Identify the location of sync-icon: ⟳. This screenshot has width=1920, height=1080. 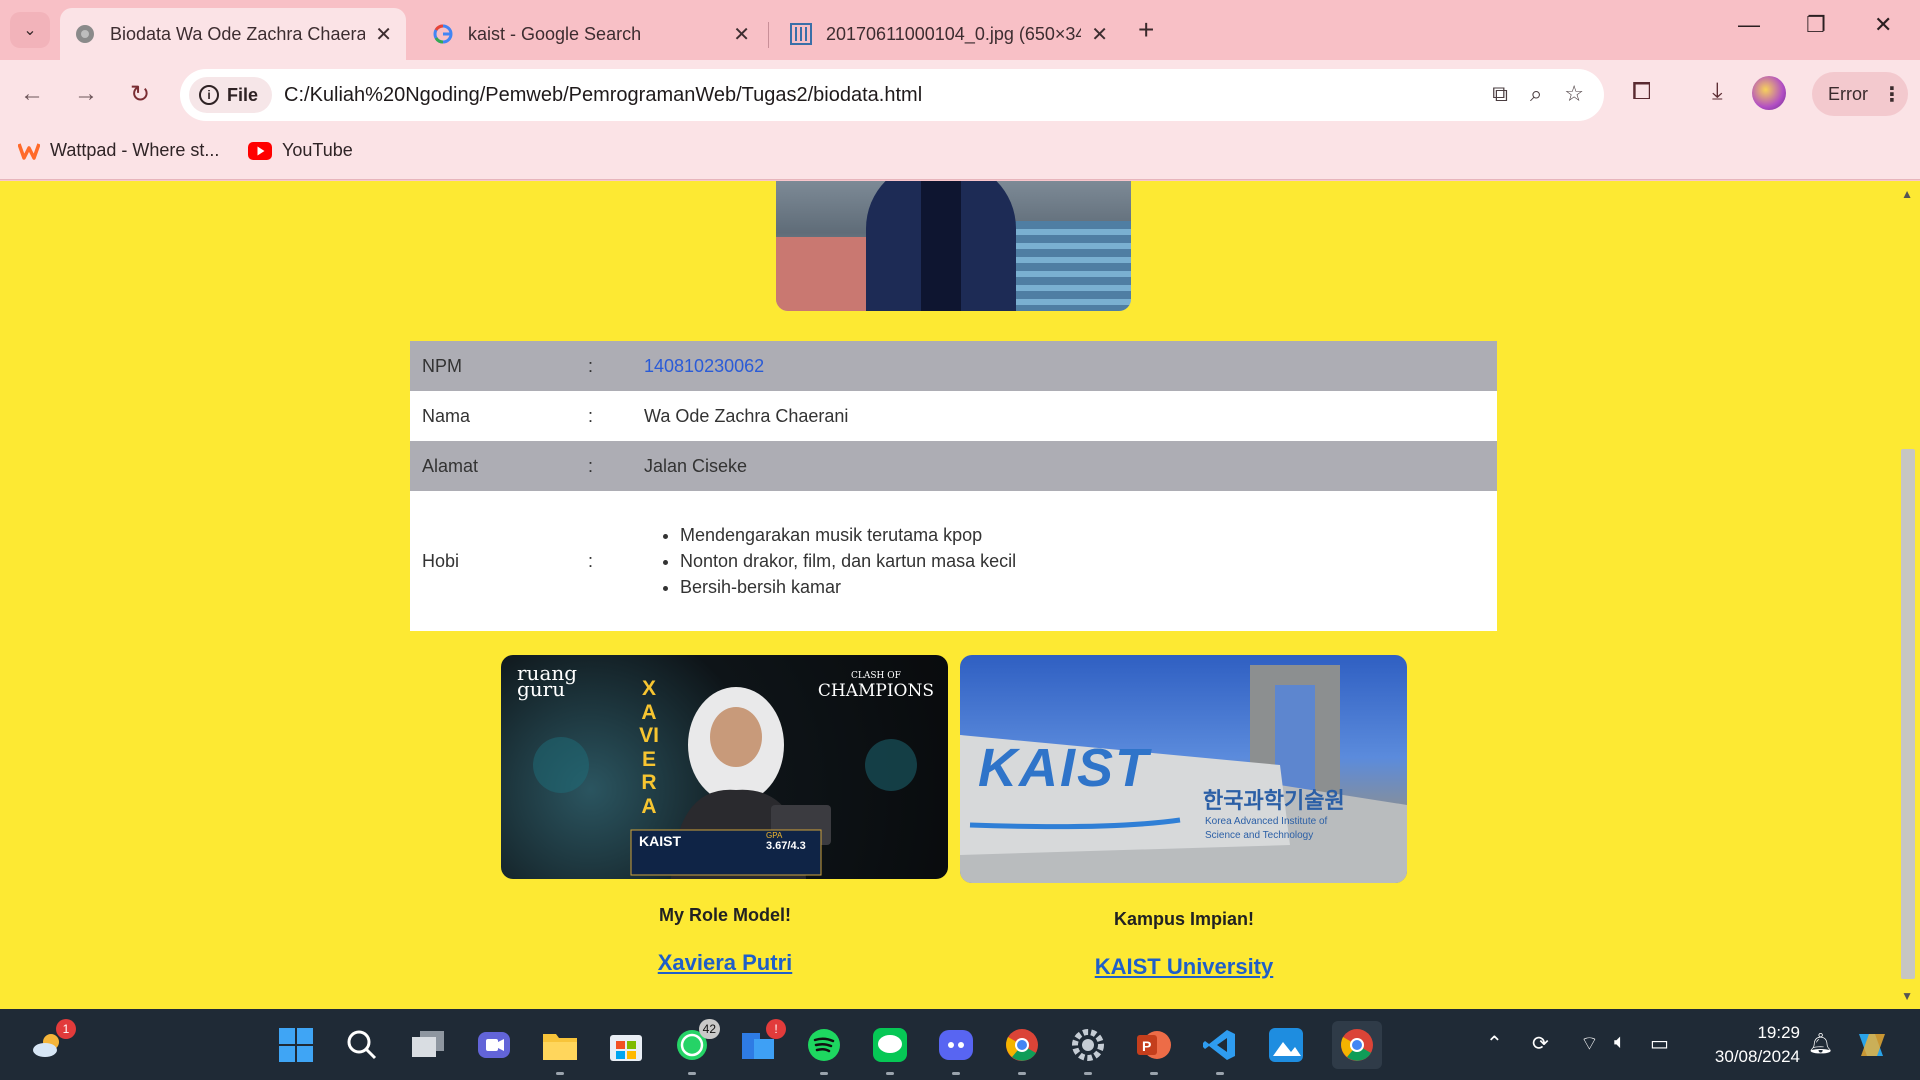
(1540, 1043).